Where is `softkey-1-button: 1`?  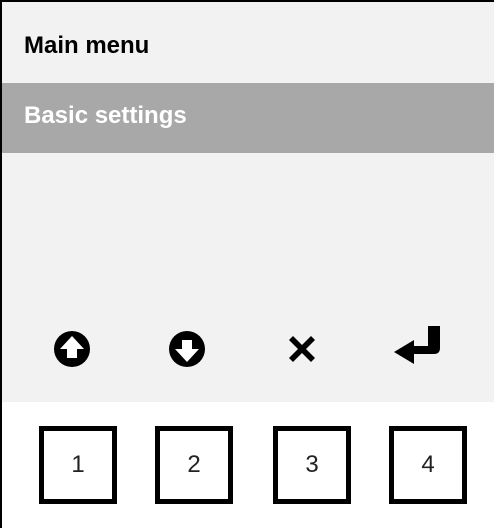 softkey-1-button: 1 is located at coordinates (78, 465).